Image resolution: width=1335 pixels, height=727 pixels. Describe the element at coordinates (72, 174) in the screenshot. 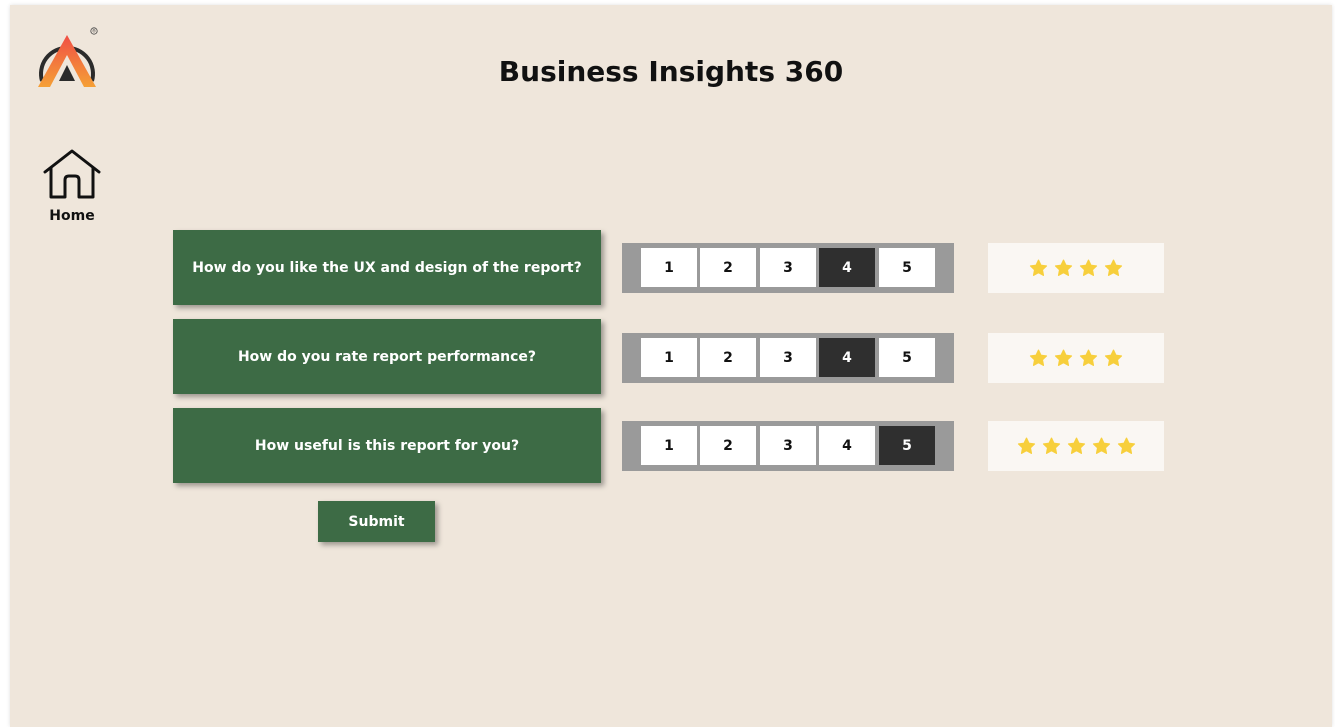

I see `house-icon` at that location.